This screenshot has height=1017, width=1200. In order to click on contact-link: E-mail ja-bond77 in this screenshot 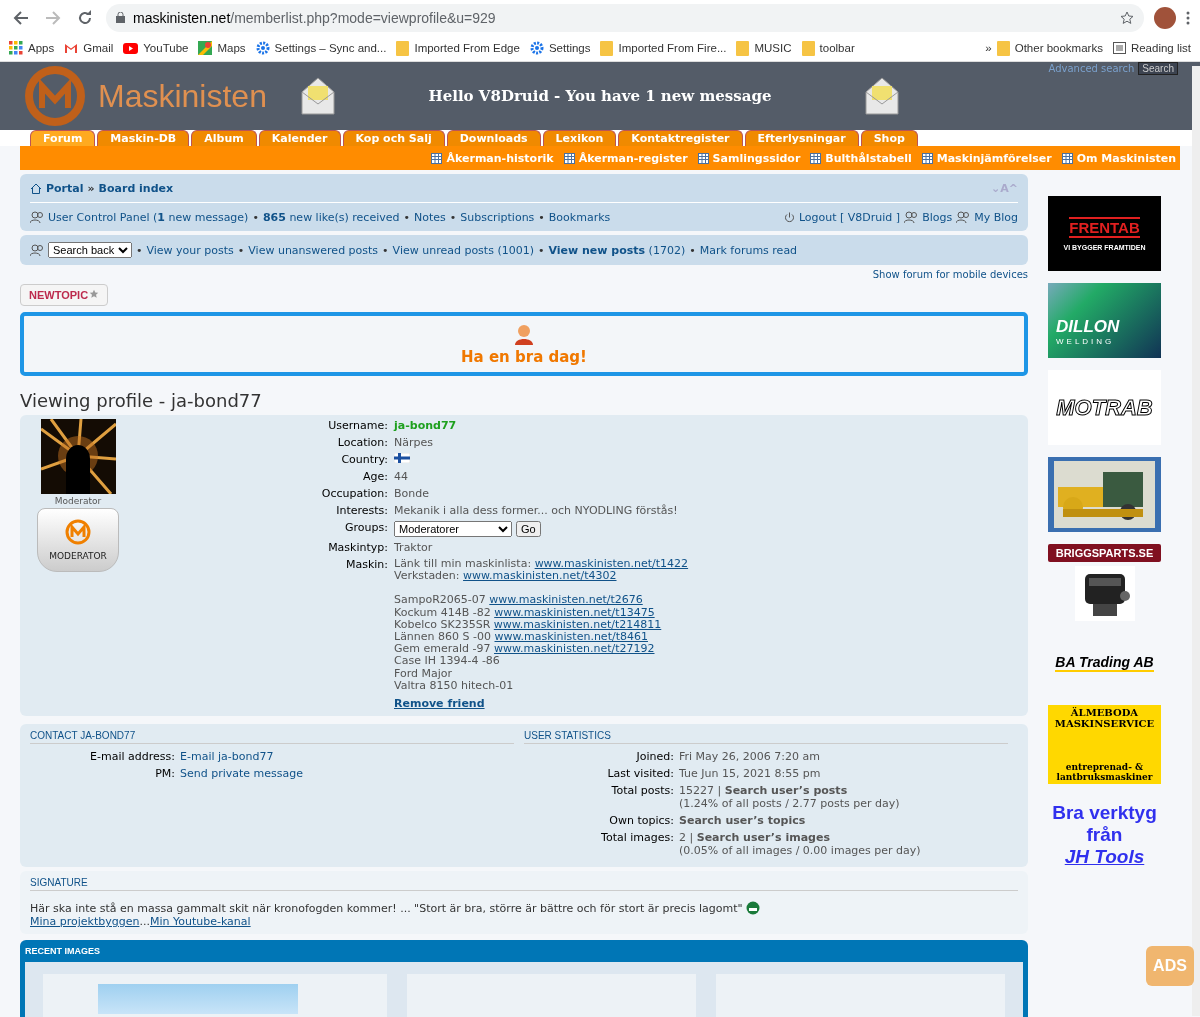, I will do `click(347, 757)`.